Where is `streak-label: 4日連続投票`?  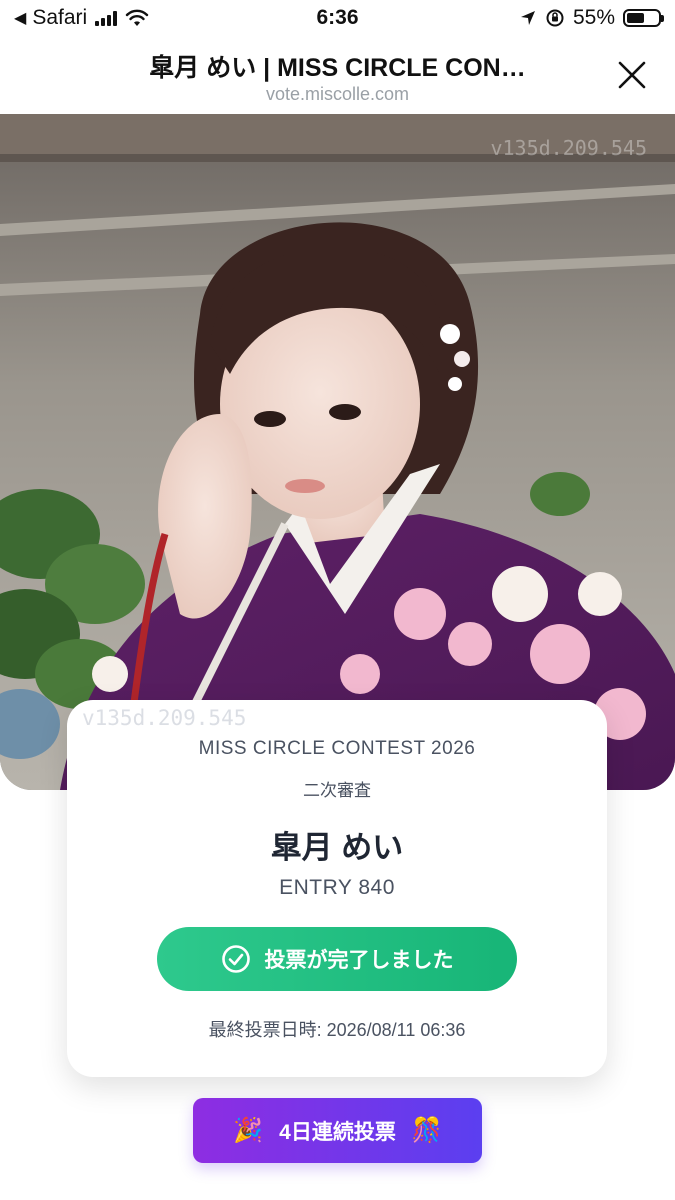
streak-label: 4日連続投票 is located at coordinates (337, 1132).